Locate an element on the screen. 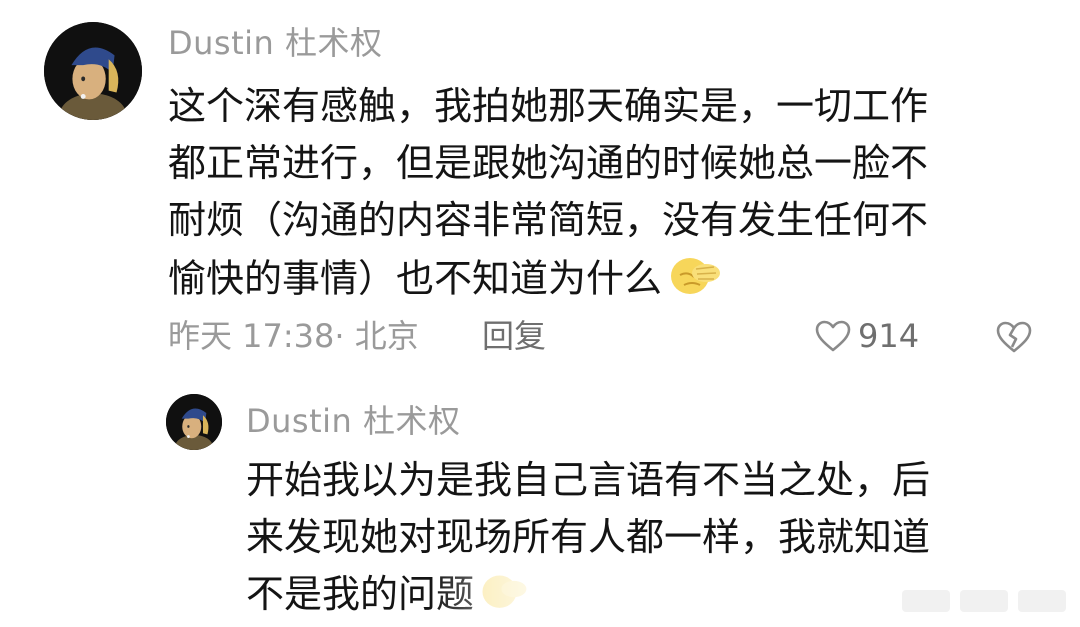  reply-button: 回复 is located at coordinates (514, 336).